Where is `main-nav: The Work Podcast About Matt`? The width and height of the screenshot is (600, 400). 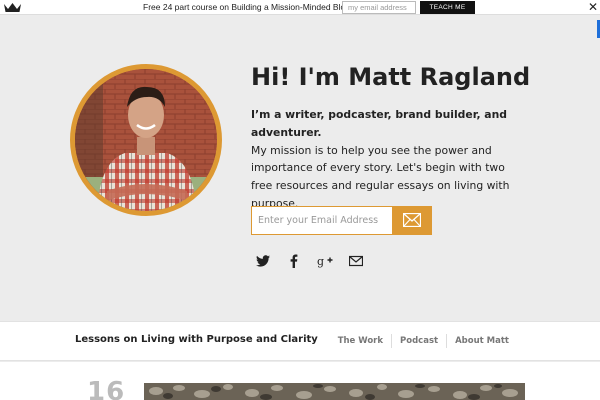
main-nav: The Work Podcast About Matt is located at coordinates (423, 341).